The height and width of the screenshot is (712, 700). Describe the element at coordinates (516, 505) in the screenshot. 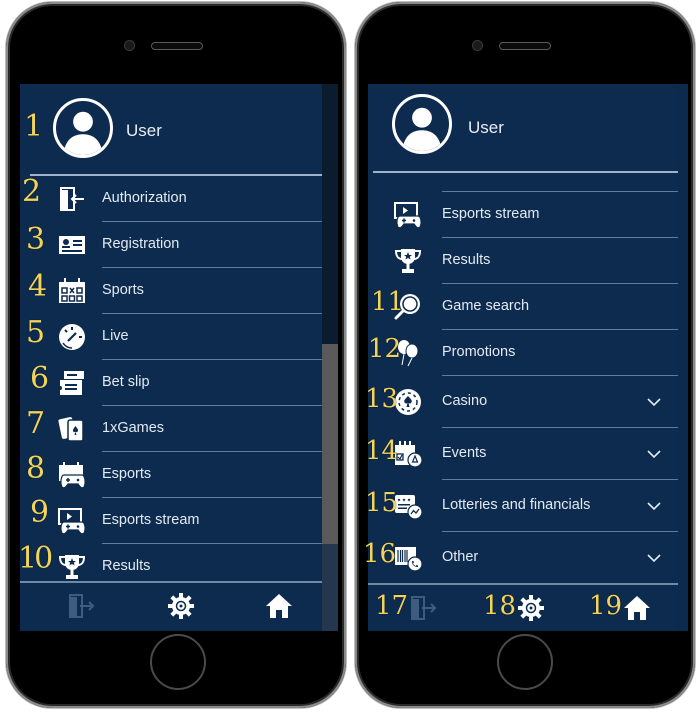

I see `menu-item-label: Lotteries and financials` at that location.